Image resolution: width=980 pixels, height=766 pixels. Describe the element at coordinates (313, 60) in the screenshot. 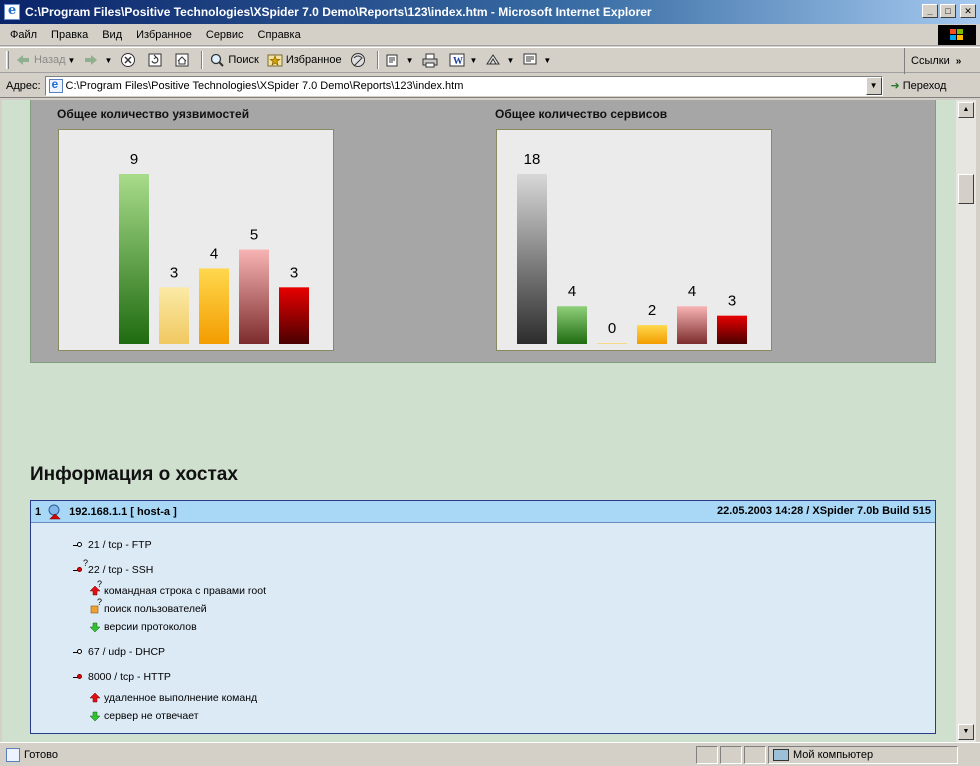

I see `favorites-label: Избранное` at that location.